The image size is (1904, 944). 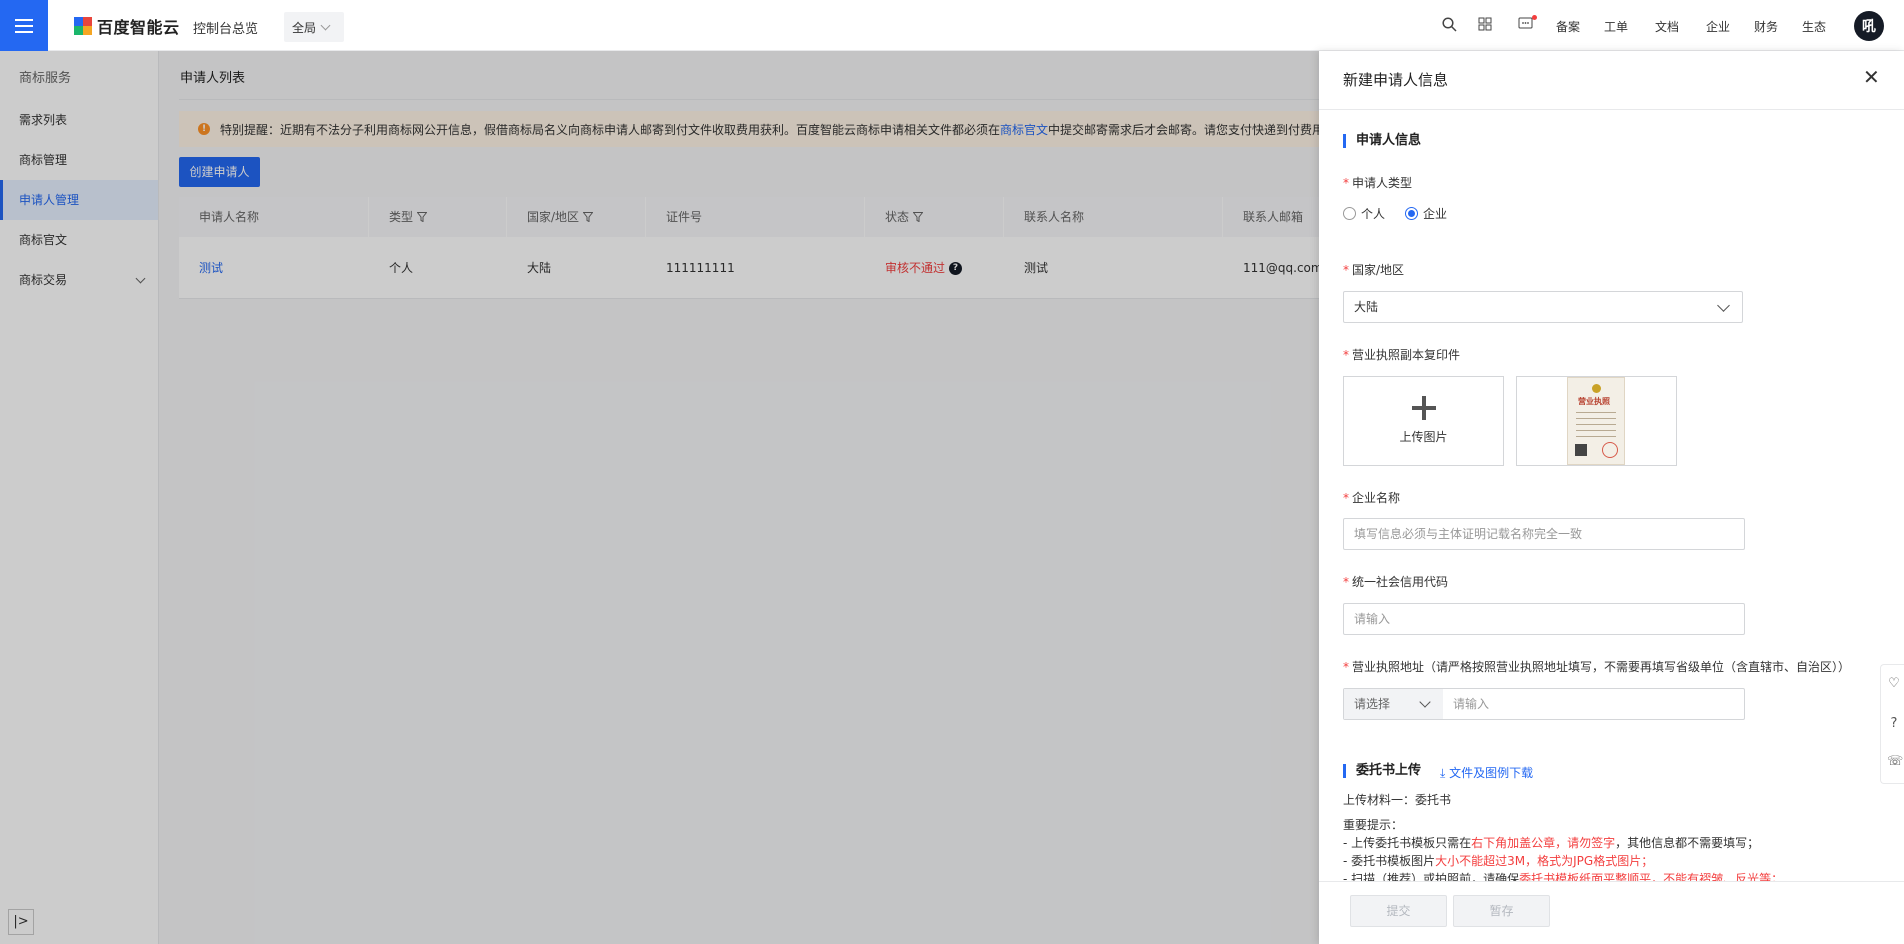 What do you see at coordinates (1382, 183) in the screenshot?
I see `label-text: 申请人类型` at bounding box center [1382, 183].